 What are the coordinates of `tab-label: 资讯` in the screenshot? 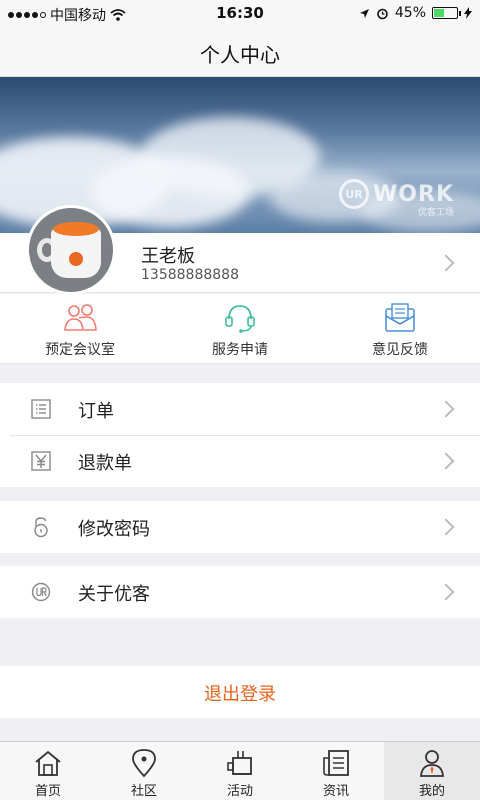 It's located at (335, 791).